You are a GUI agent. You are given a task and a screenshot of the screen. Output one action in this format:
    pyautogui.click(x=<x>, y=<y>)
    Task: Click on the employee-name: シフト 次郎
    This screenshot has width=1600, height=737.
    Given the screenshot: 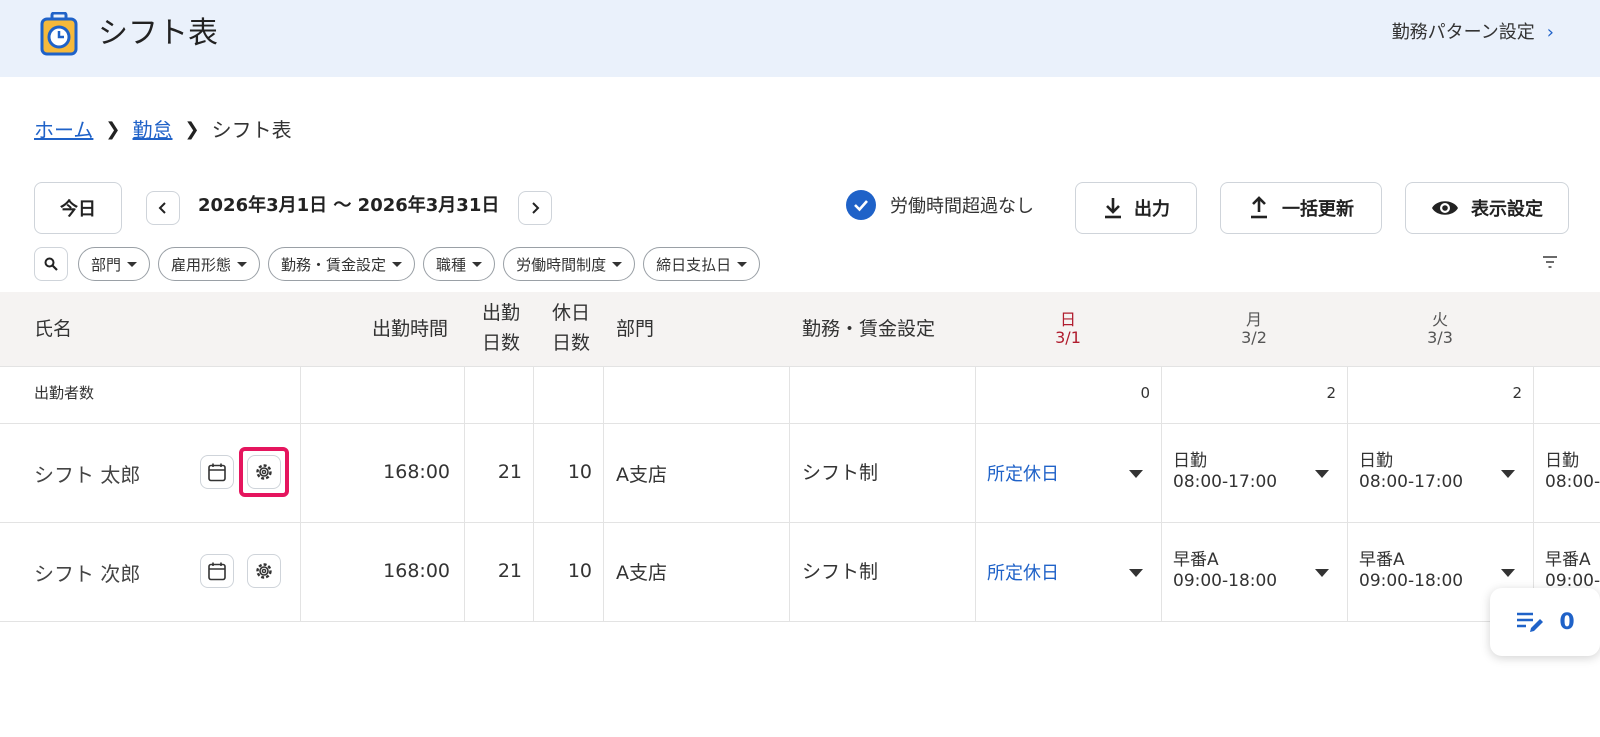 What is the action you would take?
    pyautogui.click(x=87, y=574)
    